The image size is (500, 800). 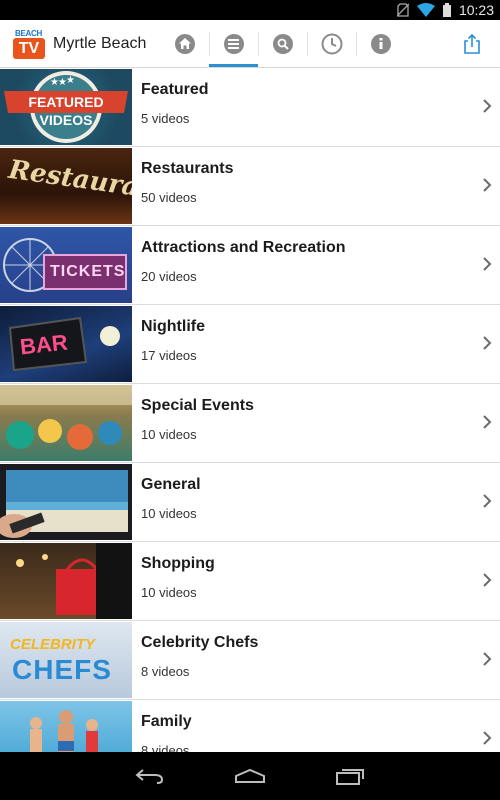 I want to click on category-count: 17 videos, so click(x=169, y=355).